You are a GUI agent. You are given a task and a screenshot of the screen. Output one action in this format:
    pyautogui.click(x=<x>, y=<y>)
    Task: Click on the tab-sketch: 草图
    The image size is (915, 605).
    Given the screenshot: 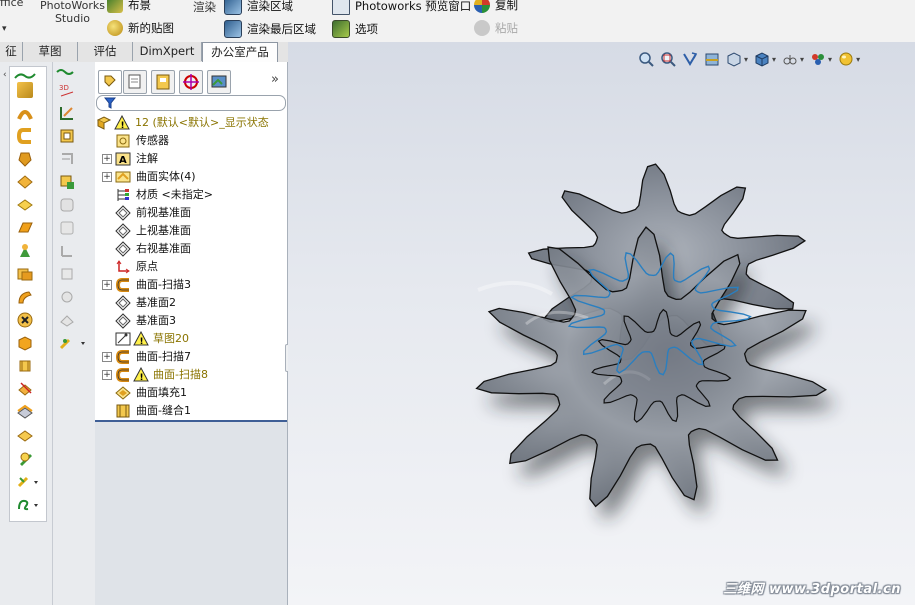 What is the action you would take?
    pyautogui.click(x=50, y=51)
    